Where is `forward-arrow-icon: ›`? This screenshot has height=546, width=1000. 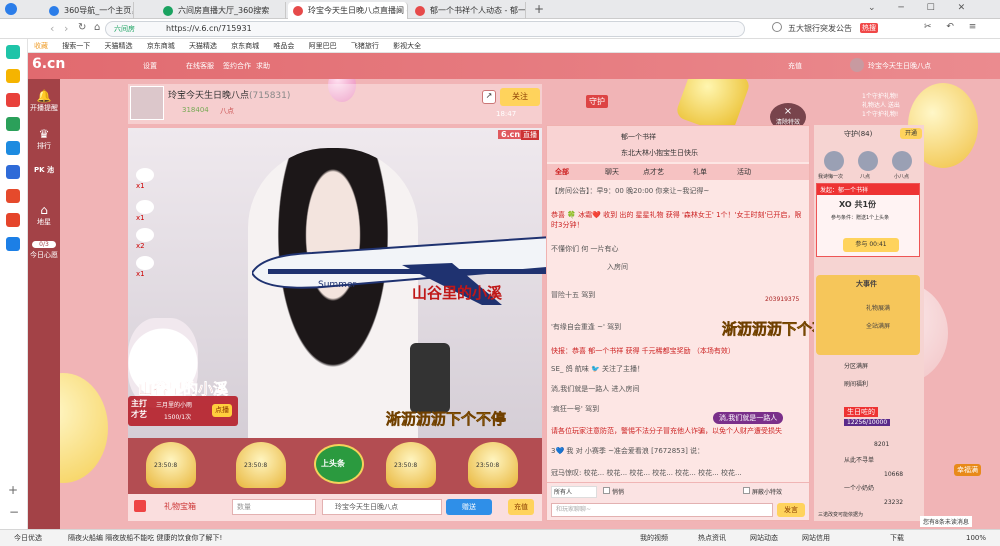
forward-arrow-icon: › is located at coordinates (66, 28).